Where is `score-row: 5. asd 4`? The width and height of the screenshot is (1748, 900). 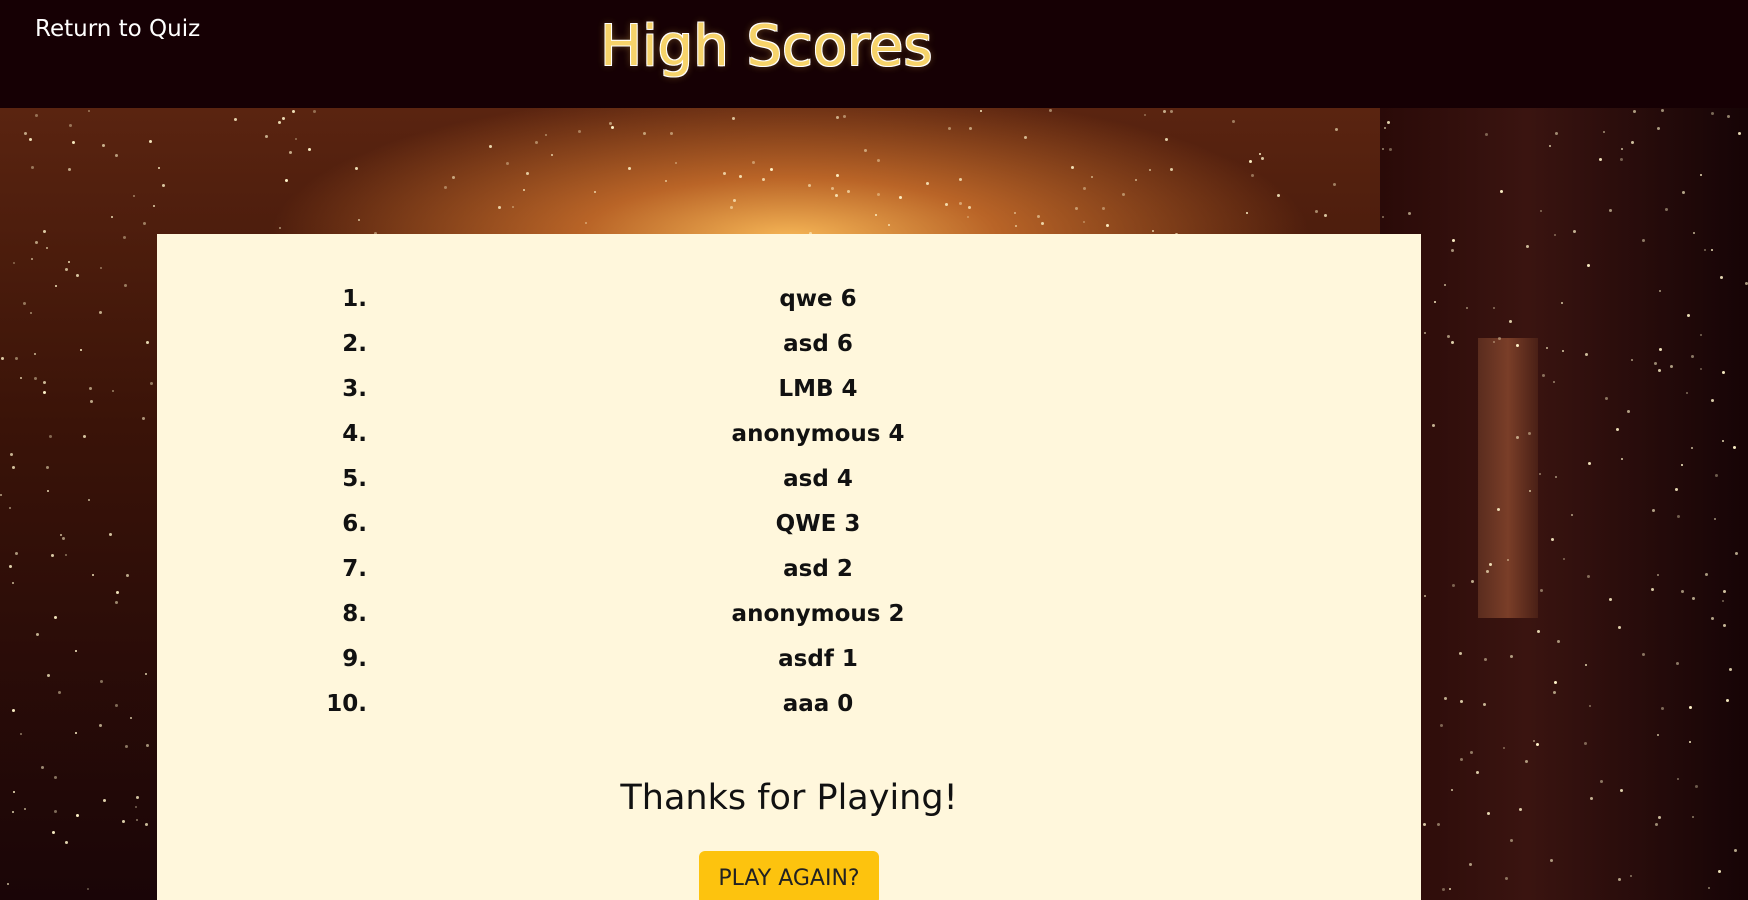
score-row: 5. asd 4 is located at coordinates (789, 480).